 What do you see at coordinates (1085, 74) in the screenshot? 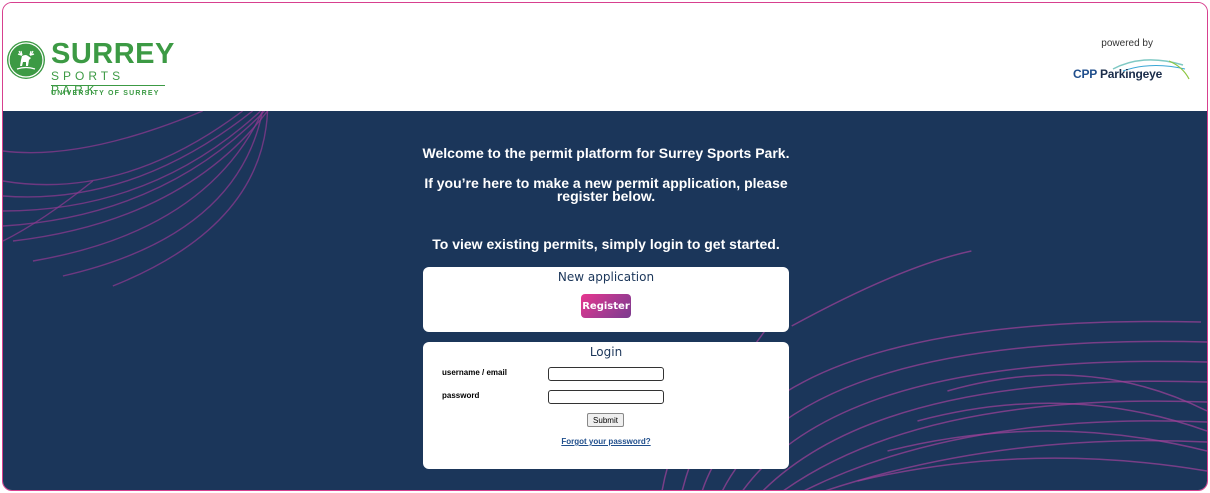
I see `cpp-text: CPP` at bounding box center [1085, 74].